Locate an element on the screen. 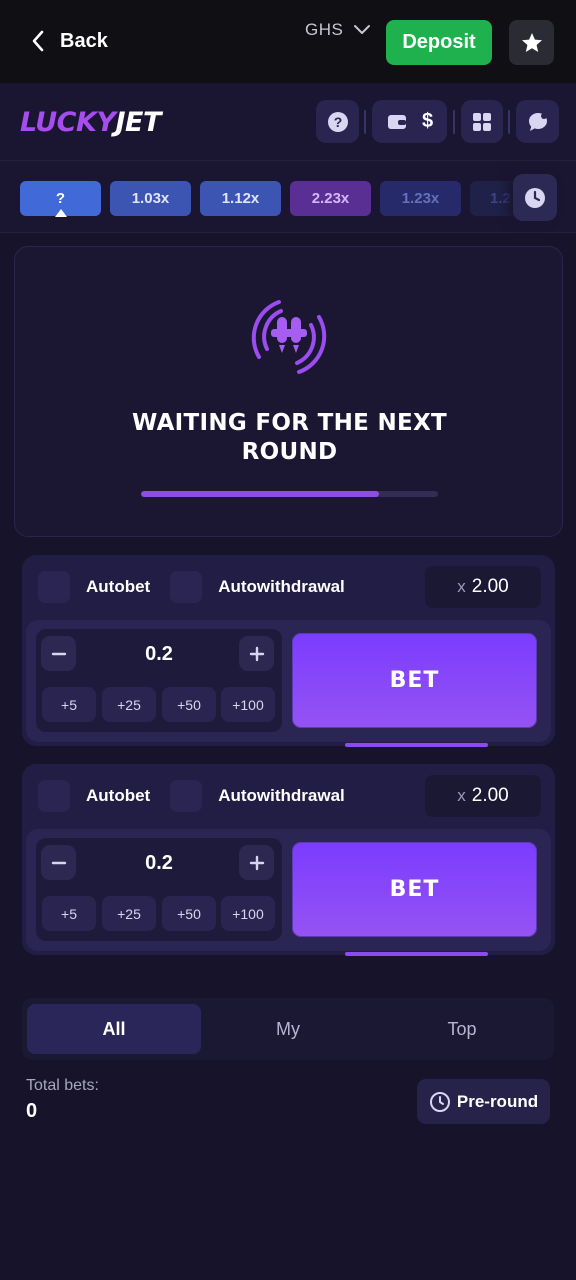  question-icon: ? is located at coordinates (337, 121).